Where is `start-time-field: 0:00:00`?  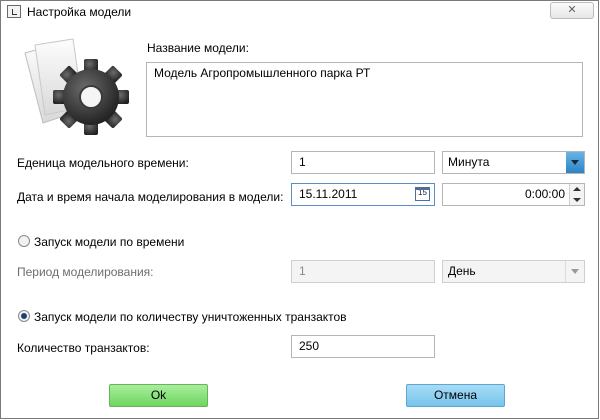 start-time-field: 0:00:00 is located at coordinates (513, 194).